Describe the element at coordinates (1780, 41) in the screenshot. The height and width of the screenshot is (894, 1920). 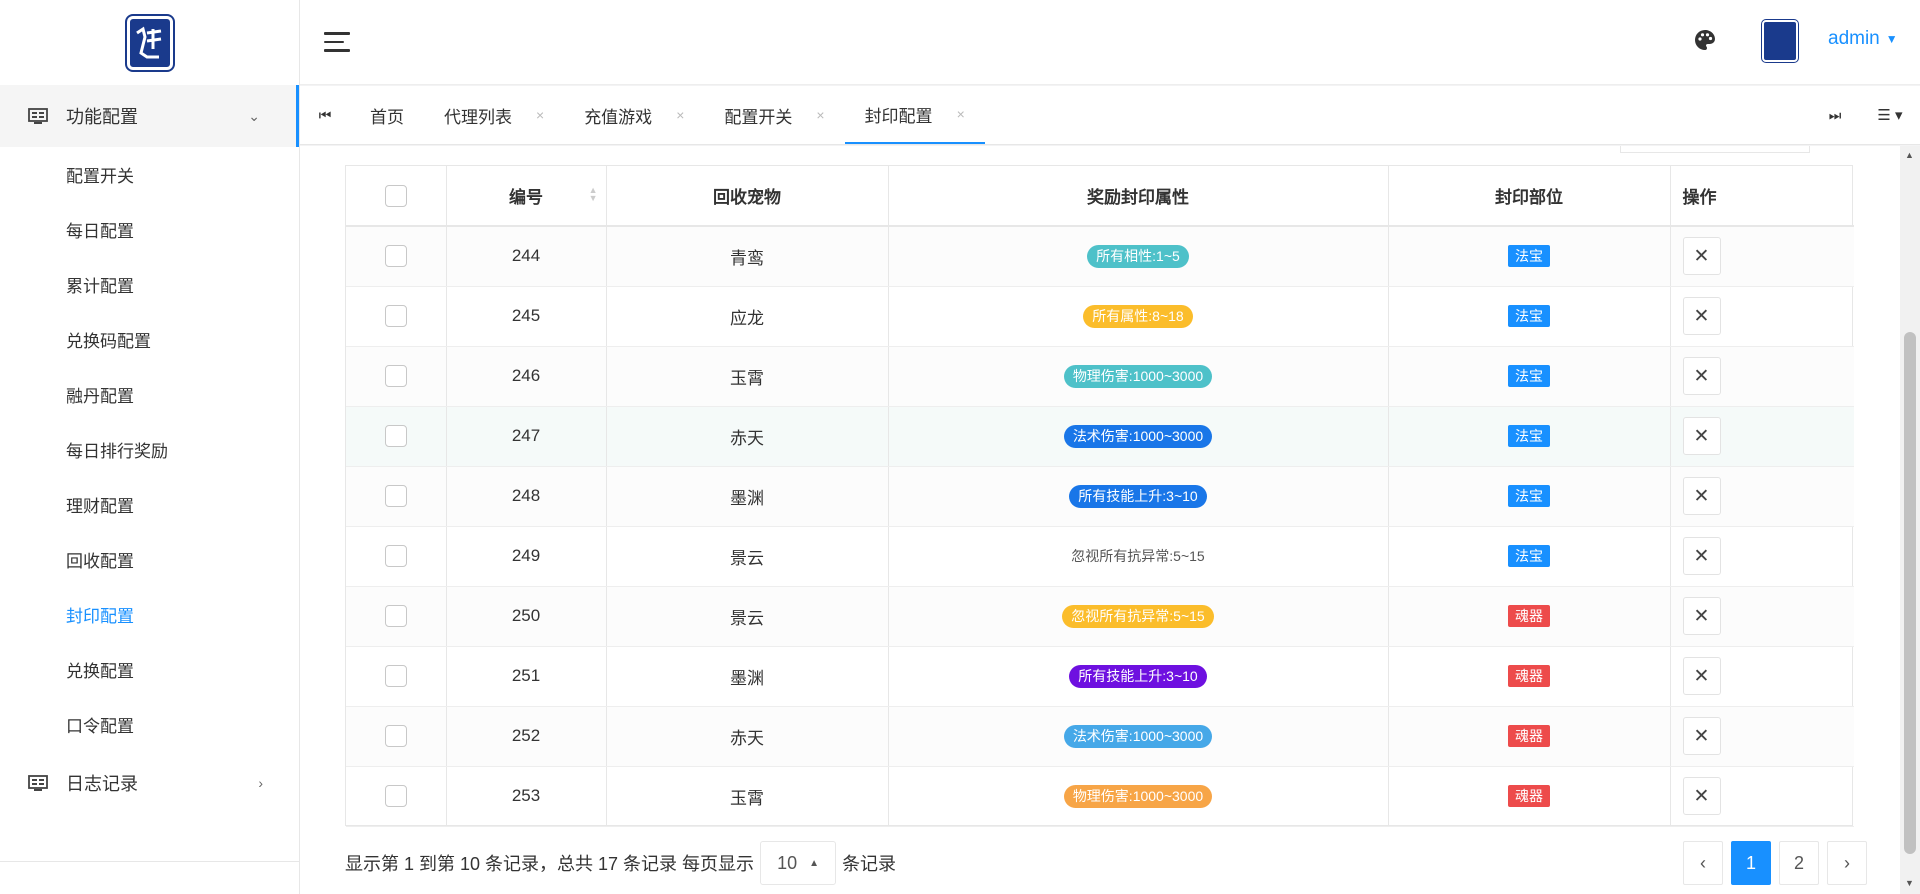
I see `avatar` at that location.